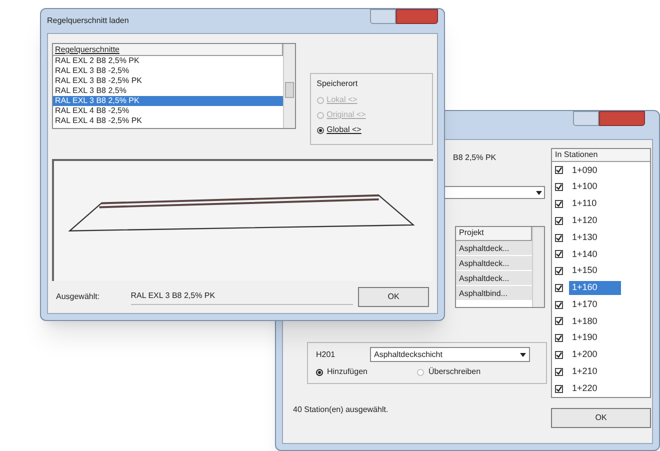 This screenshot has height=451, width=660. I want to click on list-item: 1+200, so click(595, 355).